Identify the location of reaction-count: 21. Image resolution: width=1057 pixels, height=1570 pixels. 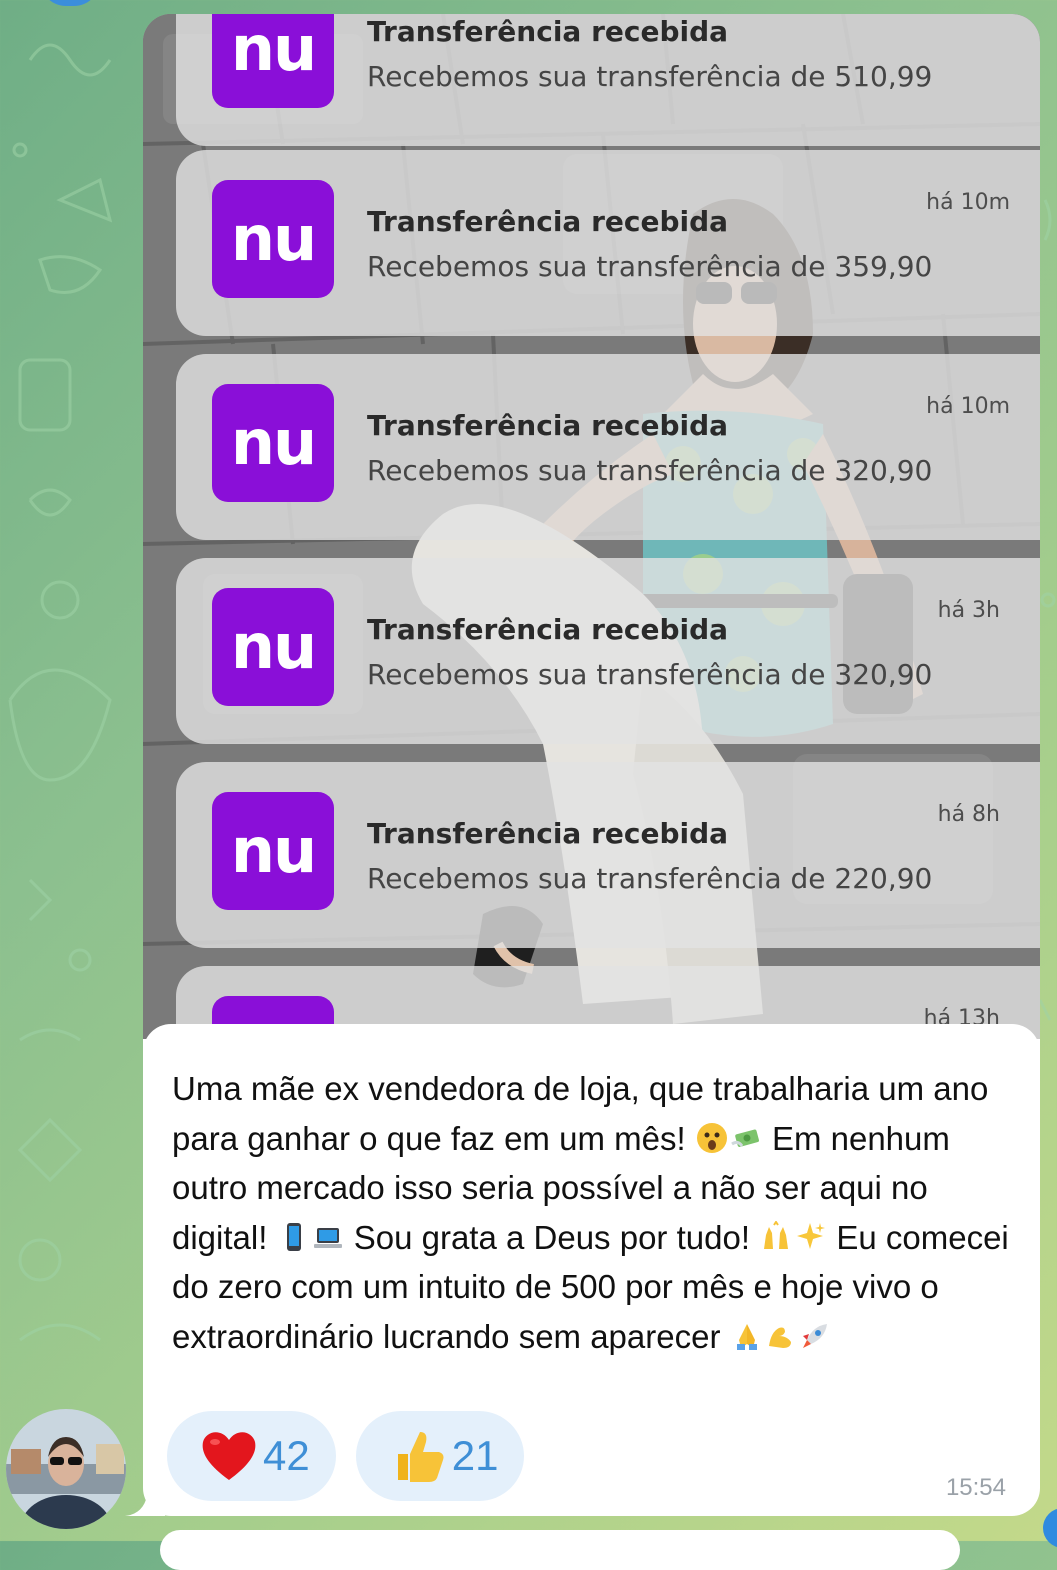
(475, 1455).